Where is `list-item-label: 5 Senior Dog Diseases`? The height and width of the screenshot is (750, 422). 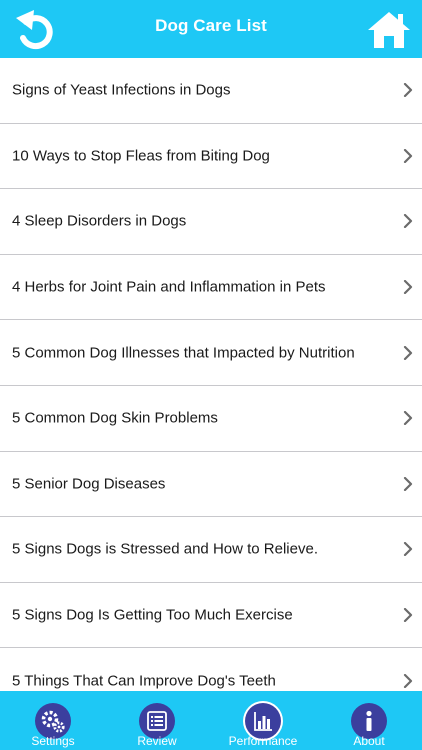
list-item-label: 5 Senior Dog Diseases is located at coordinates (89, 484).